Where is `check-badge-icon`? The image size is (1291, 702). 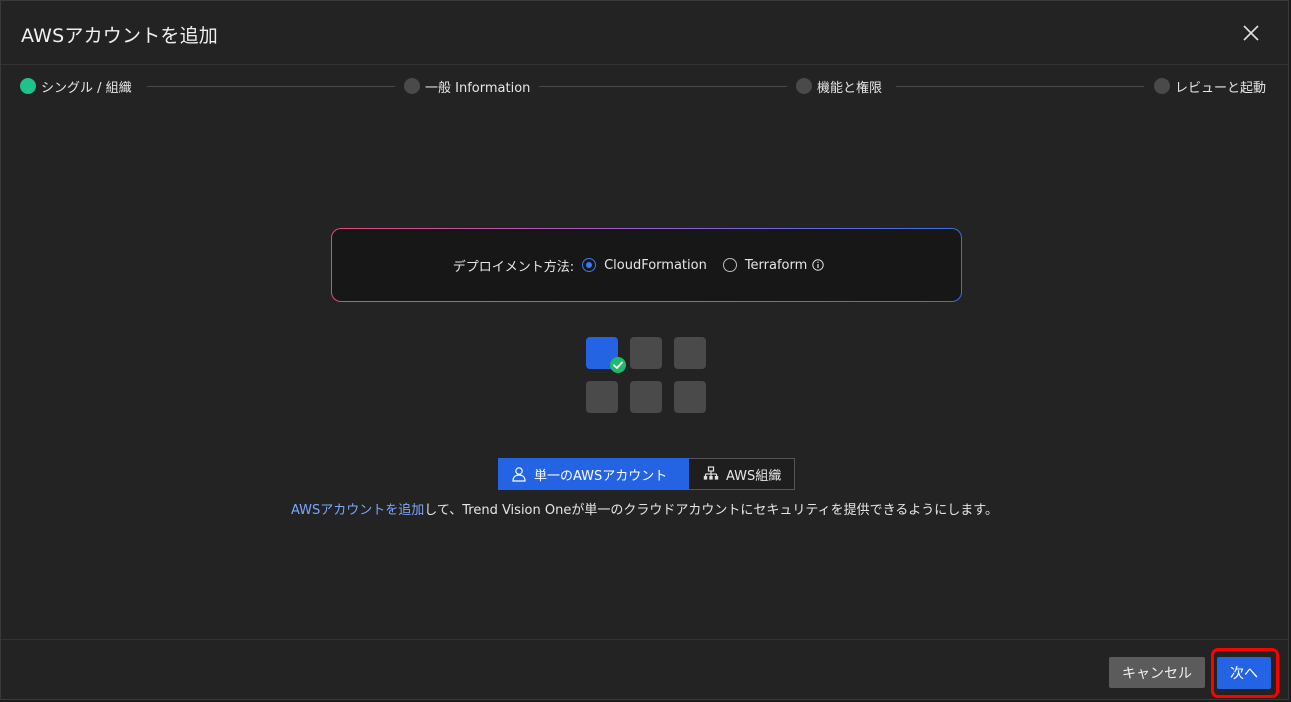
check-badge-icon is located at coordinates (618, 365).